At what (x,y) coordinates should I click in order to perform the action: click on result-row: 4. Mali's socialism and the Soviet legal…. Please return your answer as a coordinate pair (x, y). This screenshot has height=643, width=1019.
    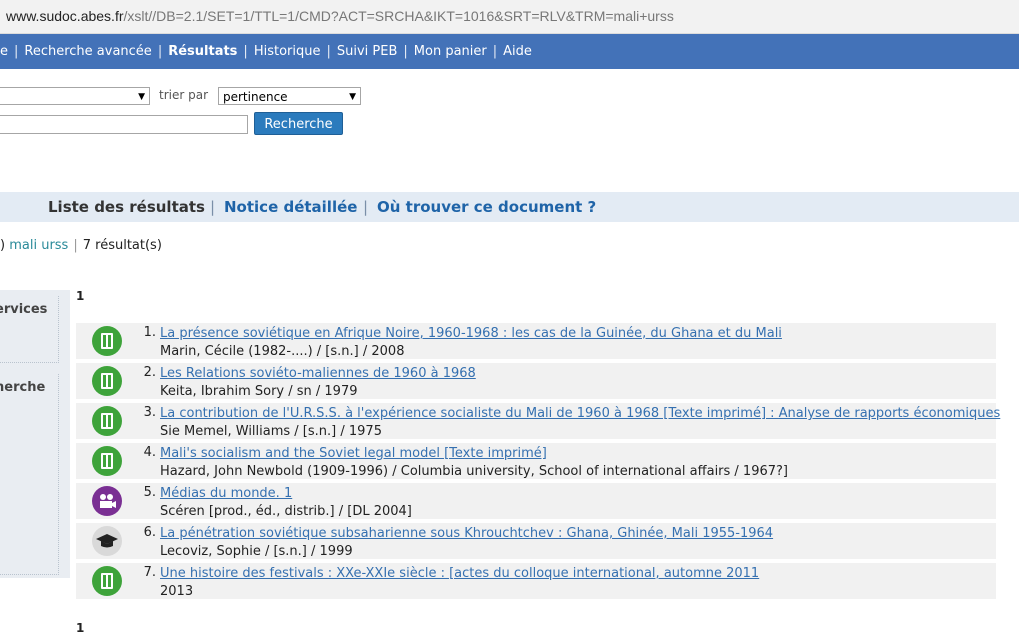
    Looking at the image, I should click on (536, 461).